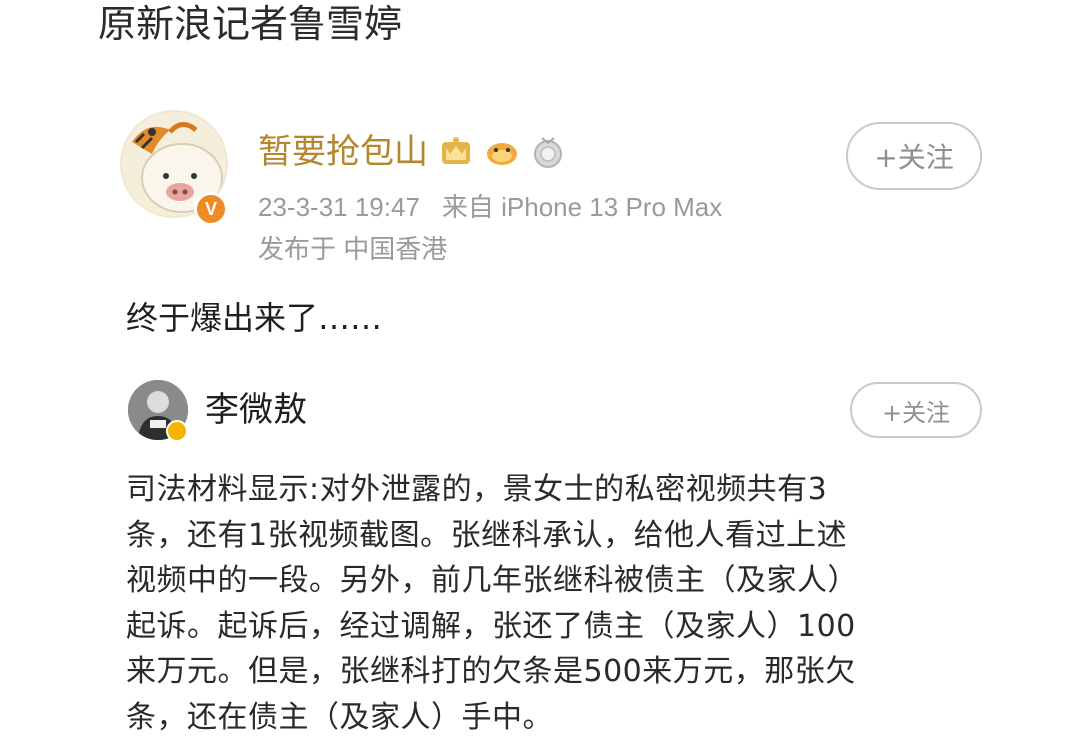  What do you see at coordinates (491, 671) in the screenshot?
I see `body-line: 来万元。但是，张继科打的欠条是500来万元，那张欠` at bounding box center [491, 671].